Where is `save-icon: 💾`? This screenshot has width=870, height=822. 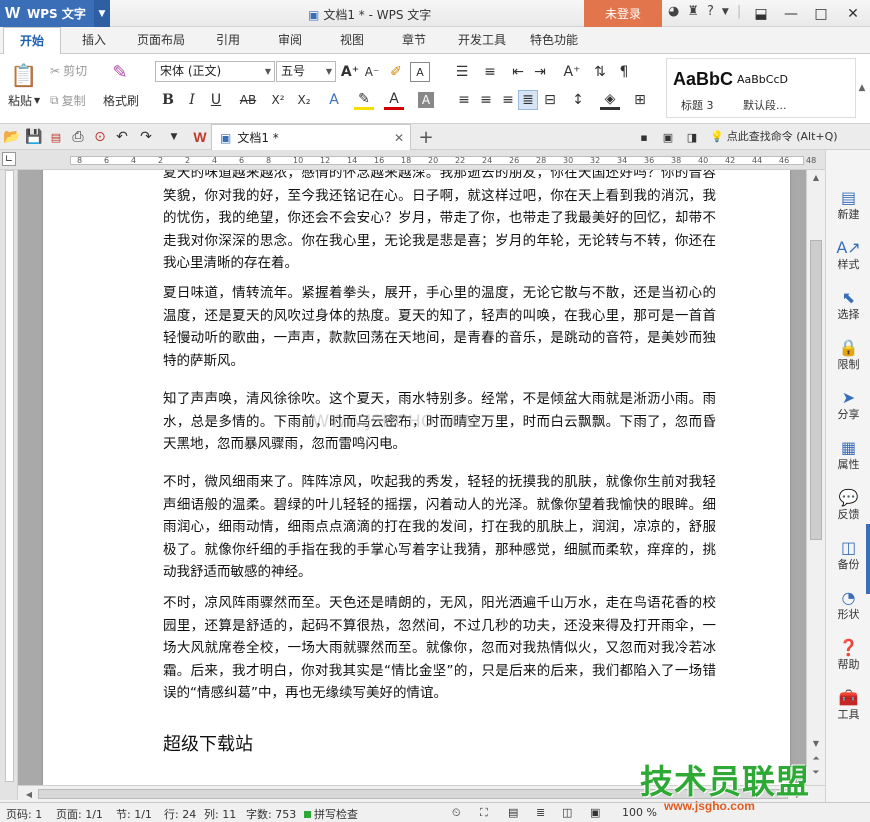 save-icon: 💾 is located at coordinates (34, 137).